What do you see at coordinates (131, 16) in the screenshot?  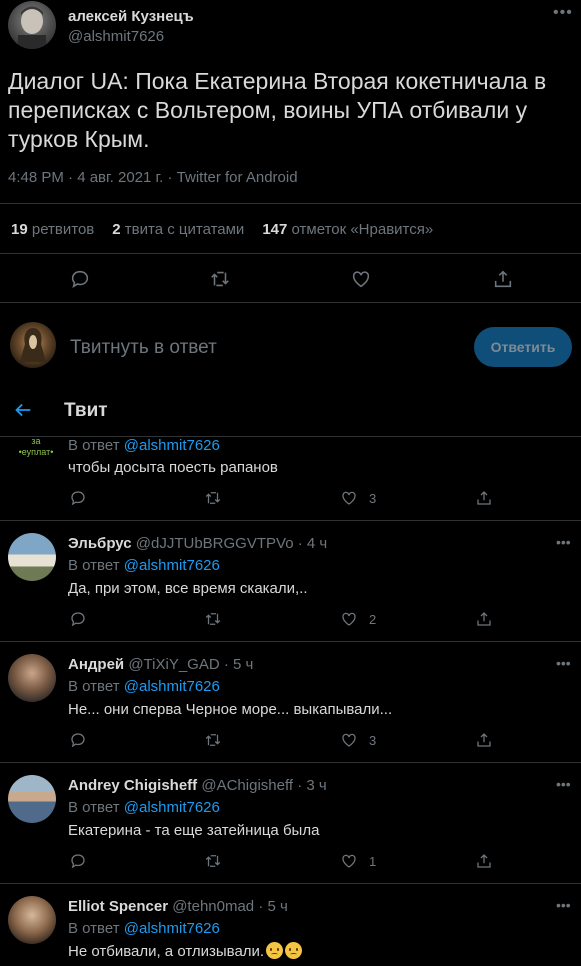 I see `author-name: алексей Кузнецъ` at bounding box center [131, 16].